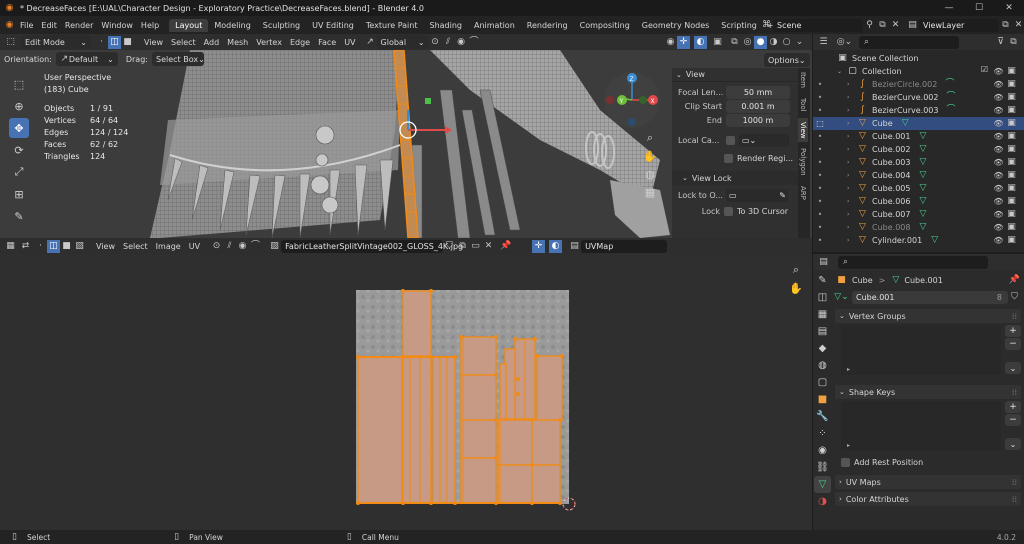  I want to click on expand-arrow-icon: ⌄, so click(841, 71).